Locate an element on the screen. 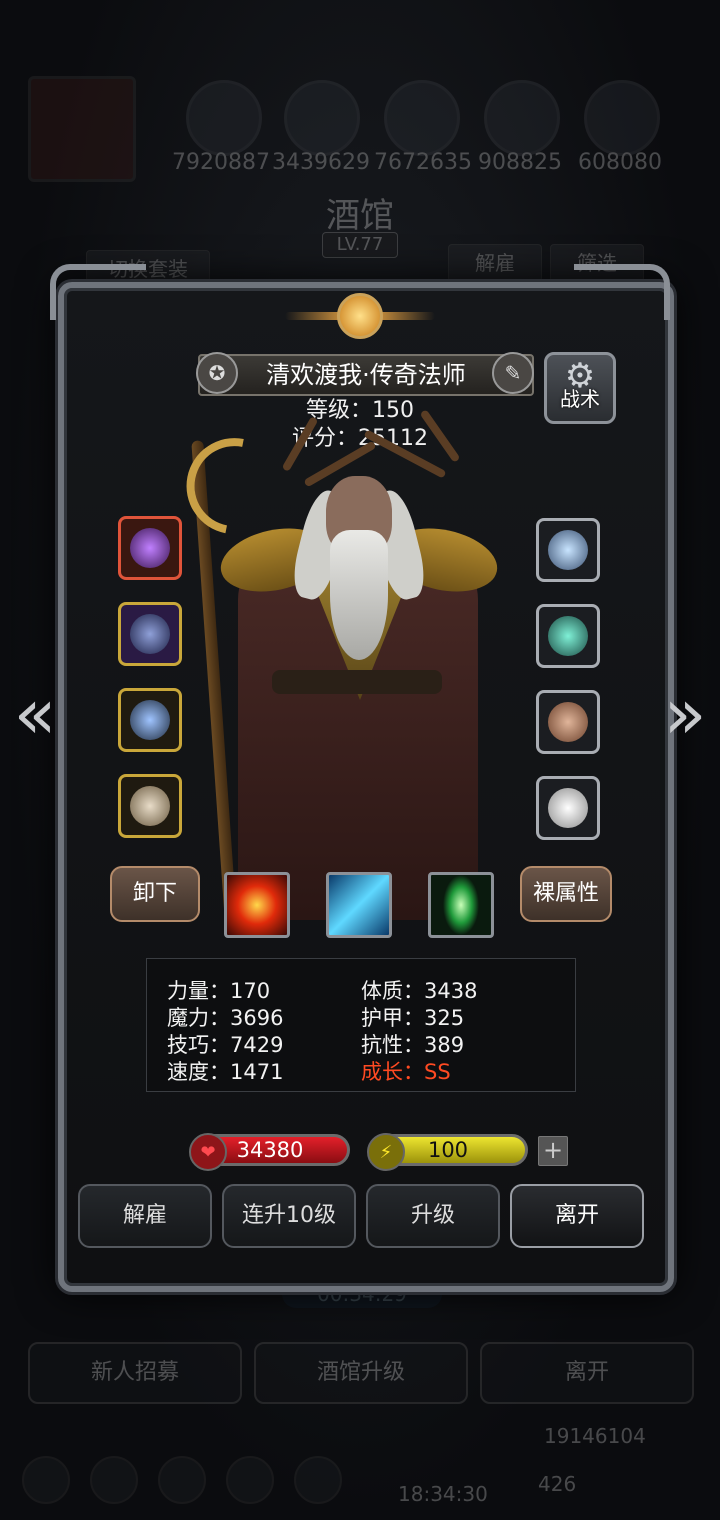  armor-item-icon is located at coordinates (150, 634).